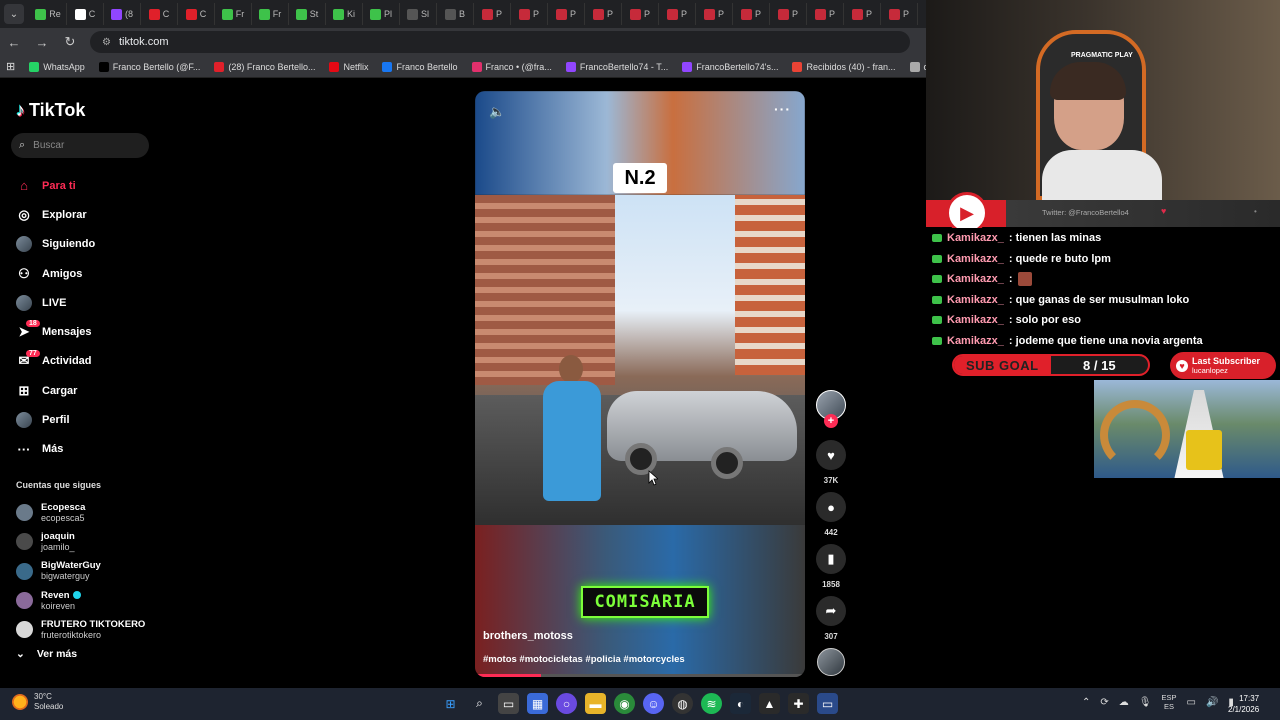  I want to click on system-clock: 17:37 2/1/2026, so click(1243, 704).